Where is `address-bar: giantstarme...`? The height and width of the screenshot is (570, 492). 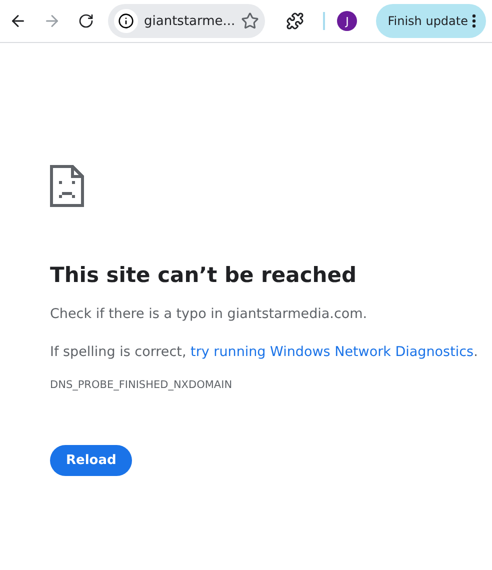 address-bar: giantstarme... is located at coordinates (187, 21).